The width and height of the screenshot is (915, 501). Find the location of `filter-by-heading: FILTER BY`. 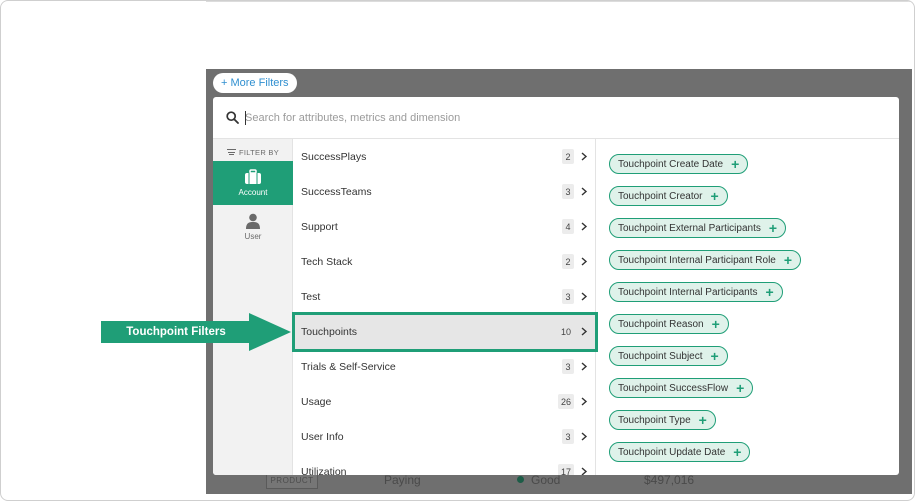

filter-by-heading: FILTER BY is located at coordinates (253, 152).